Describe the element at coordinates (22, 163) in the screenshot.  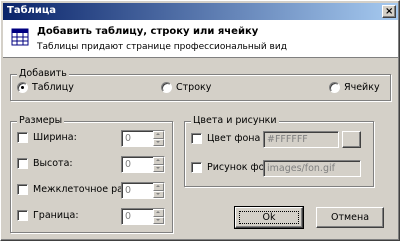
I see `height-checkbox` at that location.